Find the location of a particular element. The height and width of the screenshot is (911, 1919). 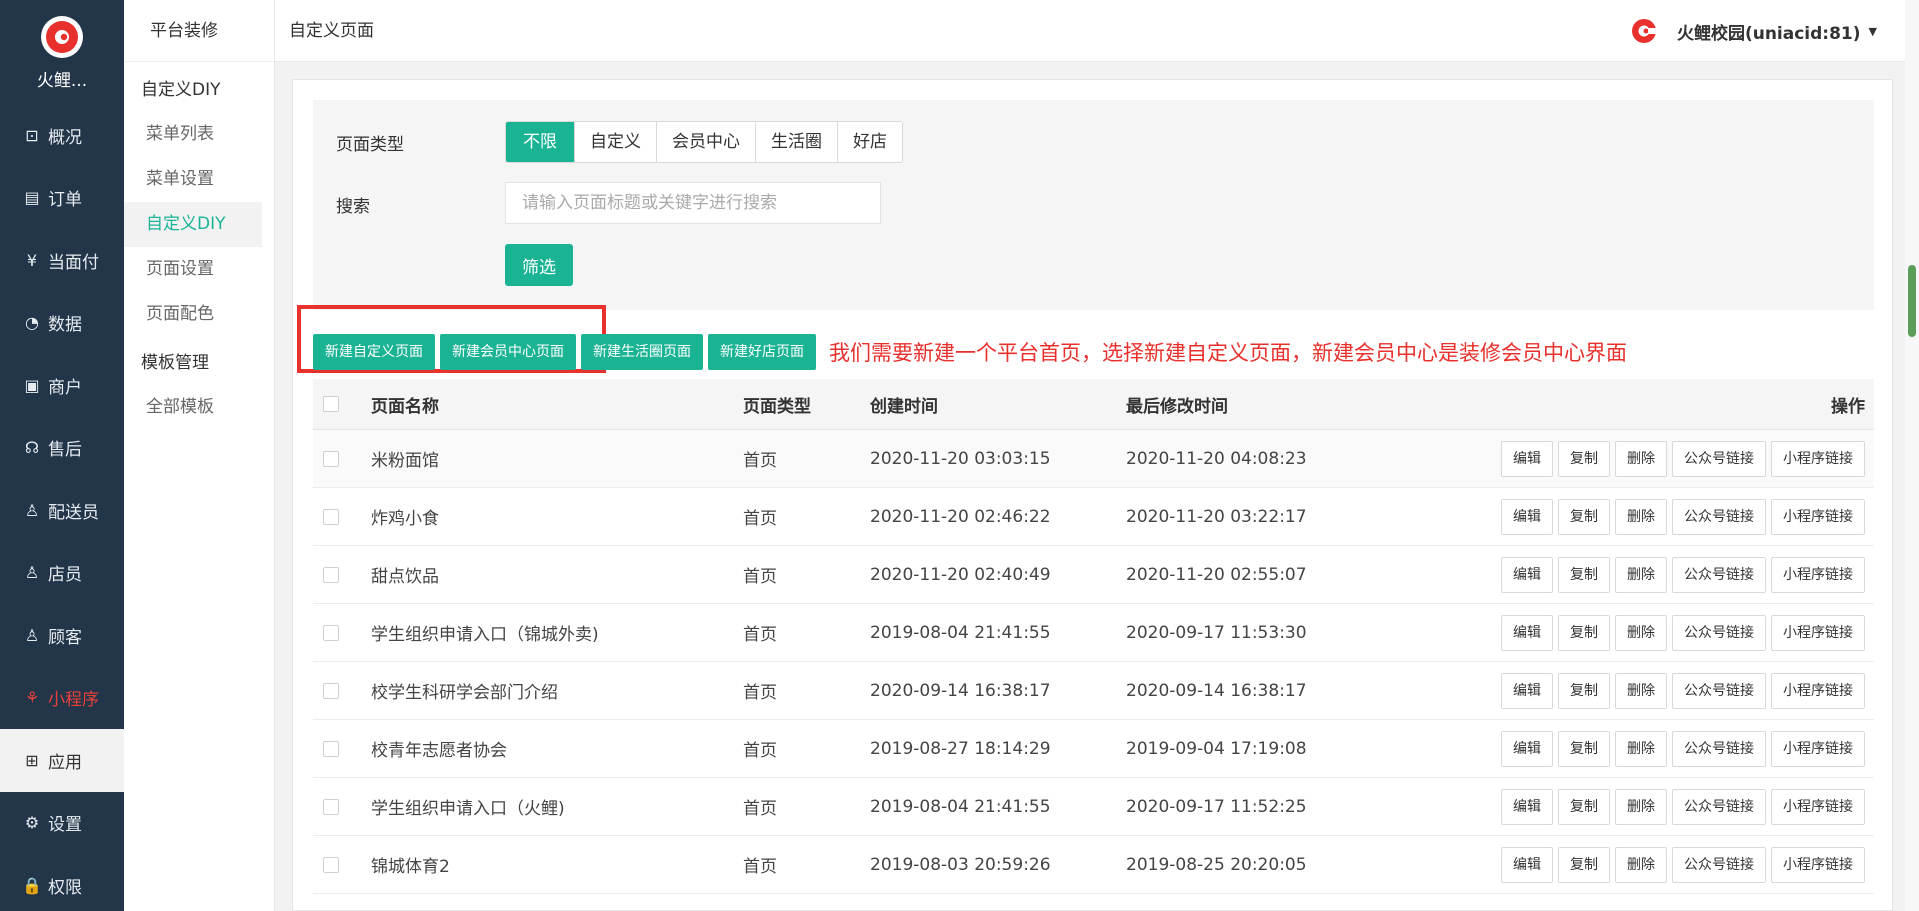

type-option-all: 不限 is located at coordinates (540, 142).